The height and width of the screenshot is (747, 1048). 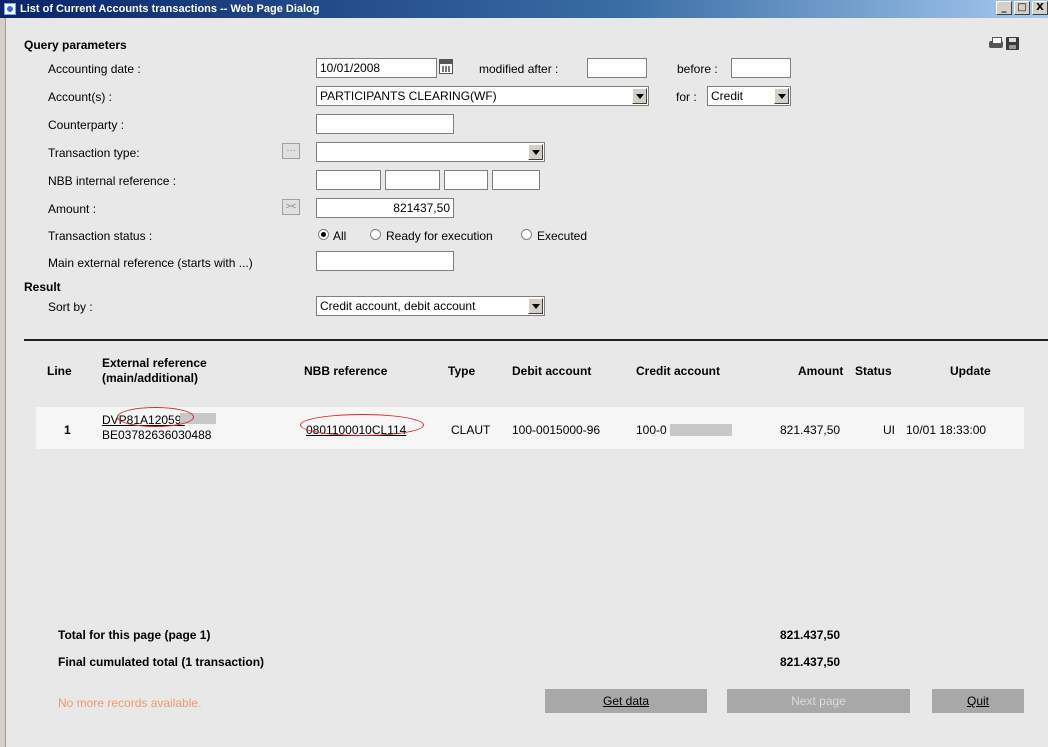 What do you see at coordinates (157, 435) in the screenshot?
I see `row-ext-additional: BE03782636030488` at bounding box center [157, 435].